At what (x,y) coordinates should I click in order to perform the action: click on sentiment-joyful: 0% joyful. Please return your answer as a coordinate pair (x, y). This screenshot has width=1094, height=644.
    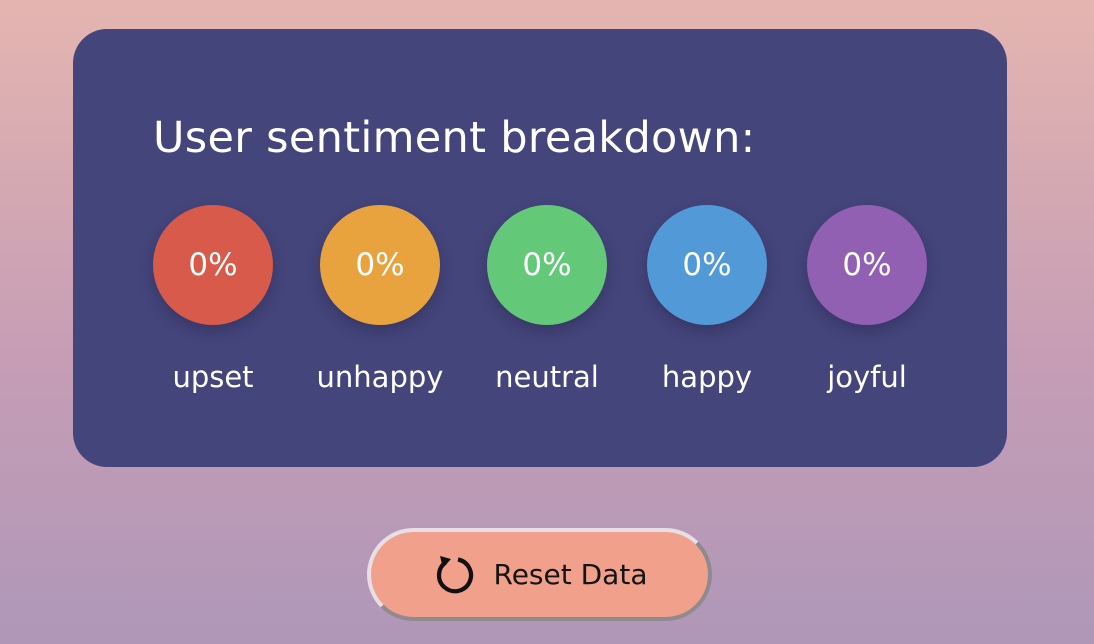
    Looking at the image, I should click on (867, 300).